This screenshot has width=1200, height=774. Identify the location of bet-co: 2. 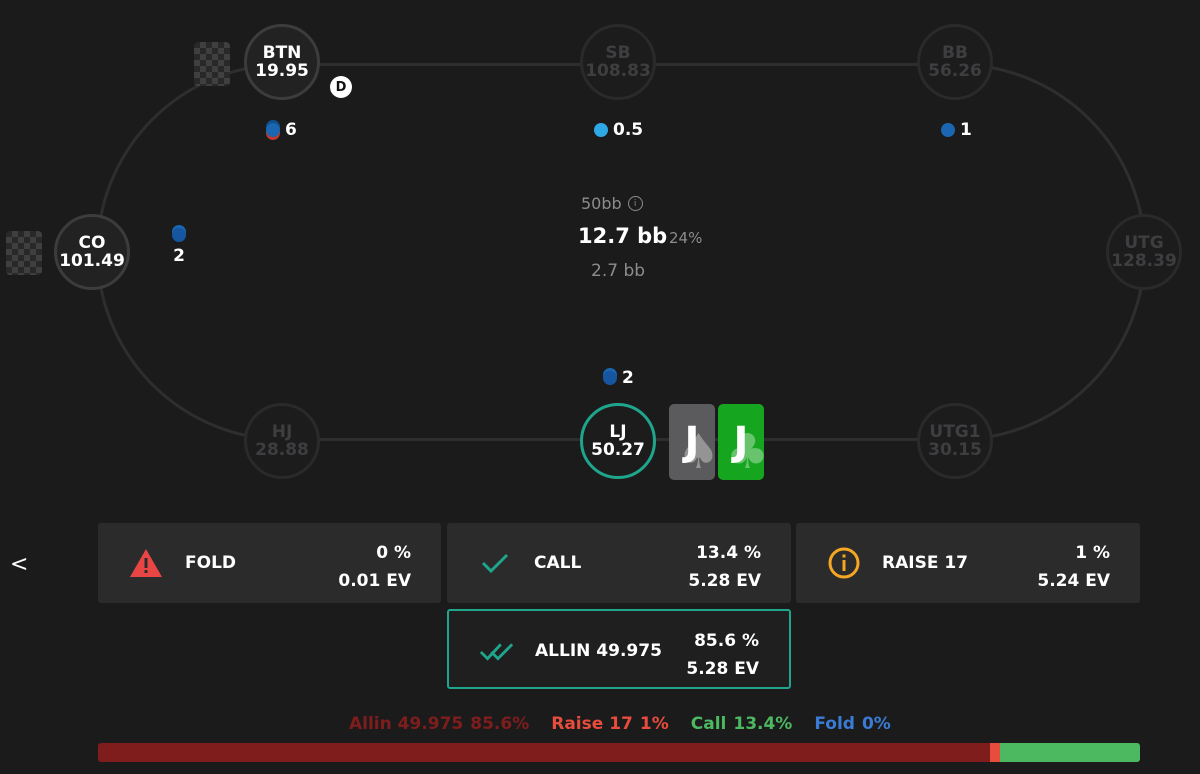
(179, 247).